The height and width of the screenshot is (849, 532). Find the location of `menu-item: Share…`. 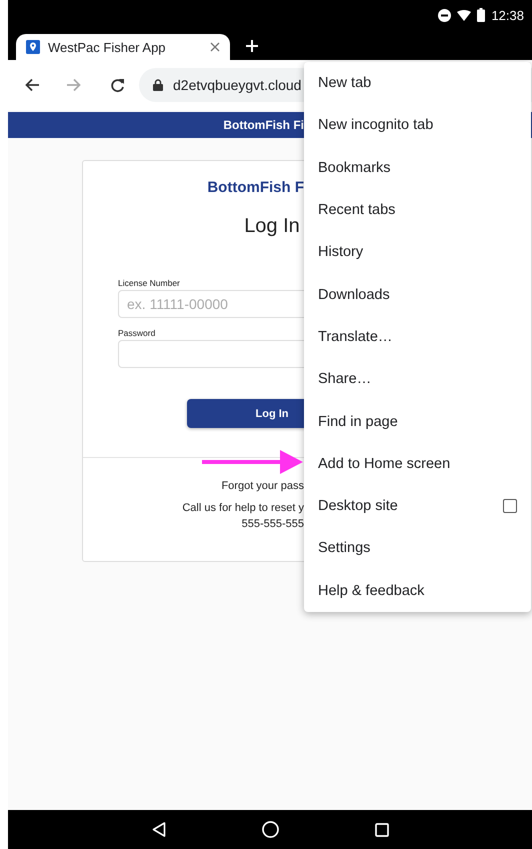

menu-item: Share… is located at coordinates (417, 379).